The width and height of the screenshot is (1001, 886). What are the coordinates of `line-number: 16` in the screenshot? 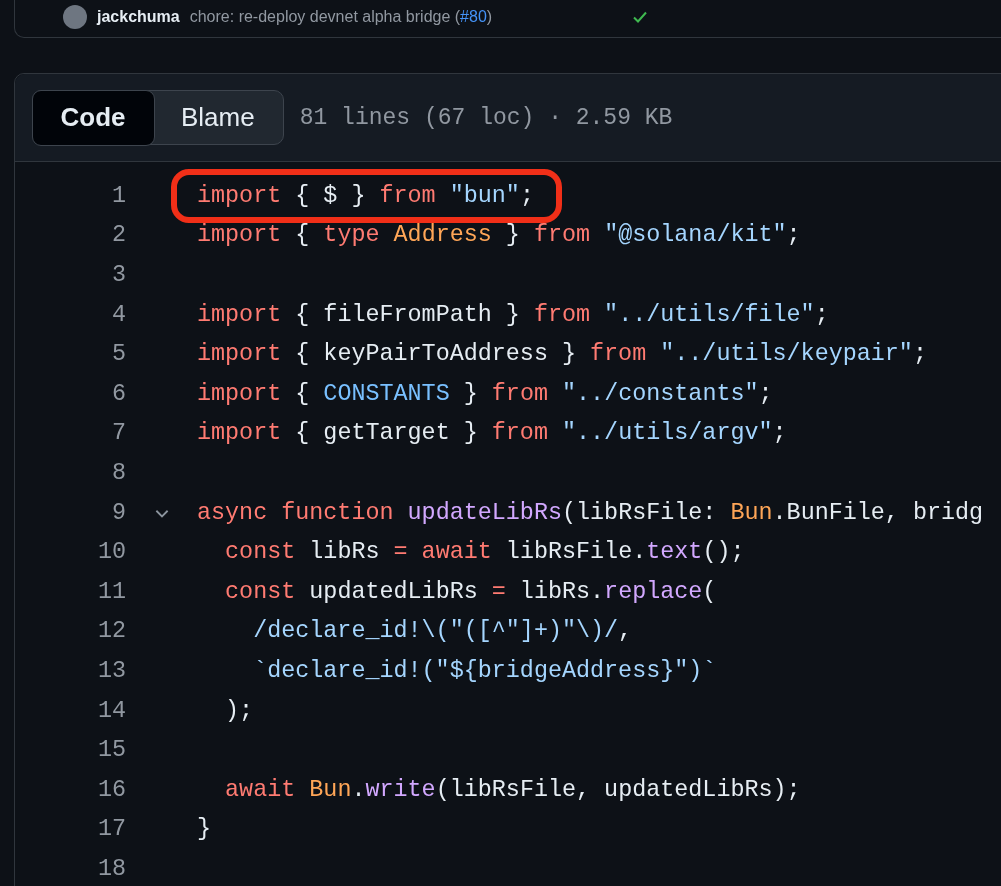 It's located at (111, 789).